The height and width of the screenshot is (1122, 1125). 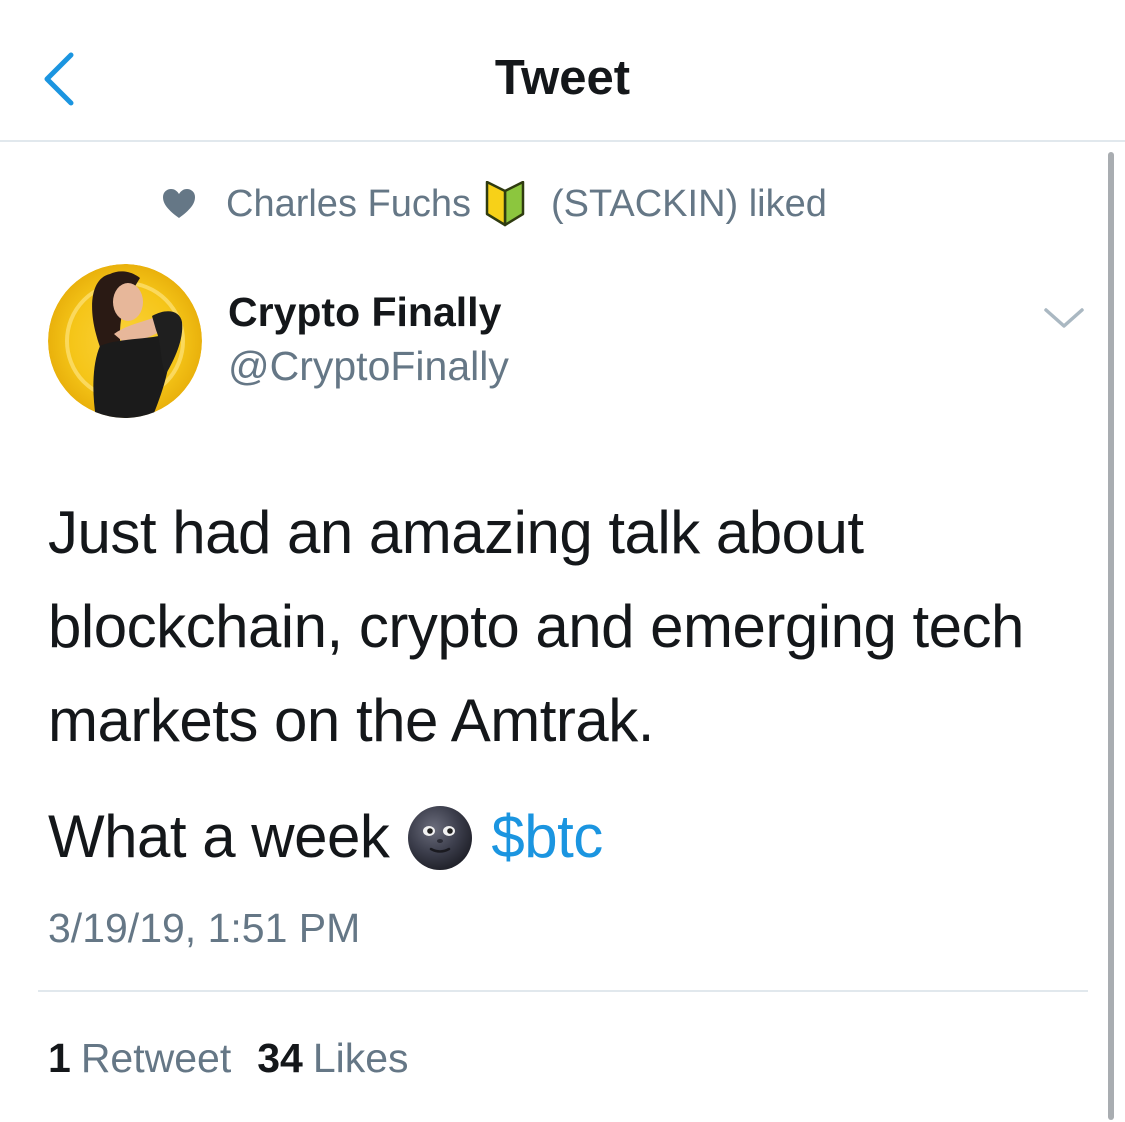 I want to click on tweet-text-fragment: What a week, so click(x=219, y=836).